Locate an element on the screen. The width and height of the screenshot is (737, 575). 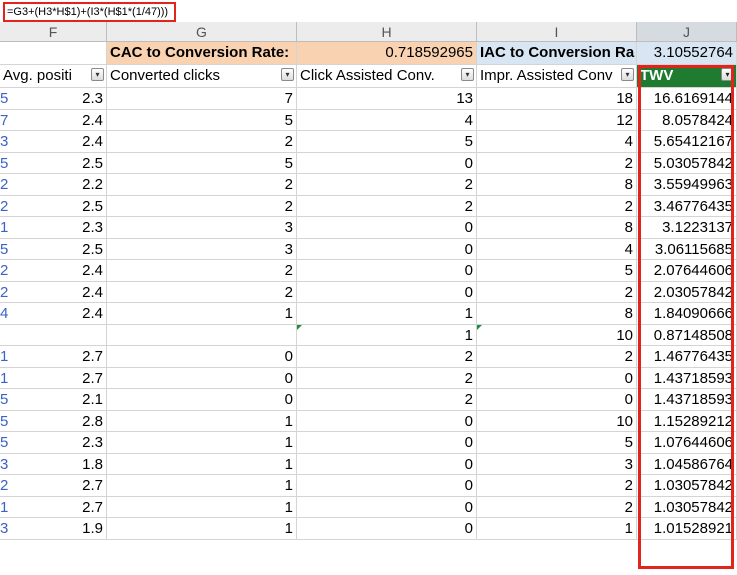
cell-twv: 2.03057842 is located at coordinates (687, 292).